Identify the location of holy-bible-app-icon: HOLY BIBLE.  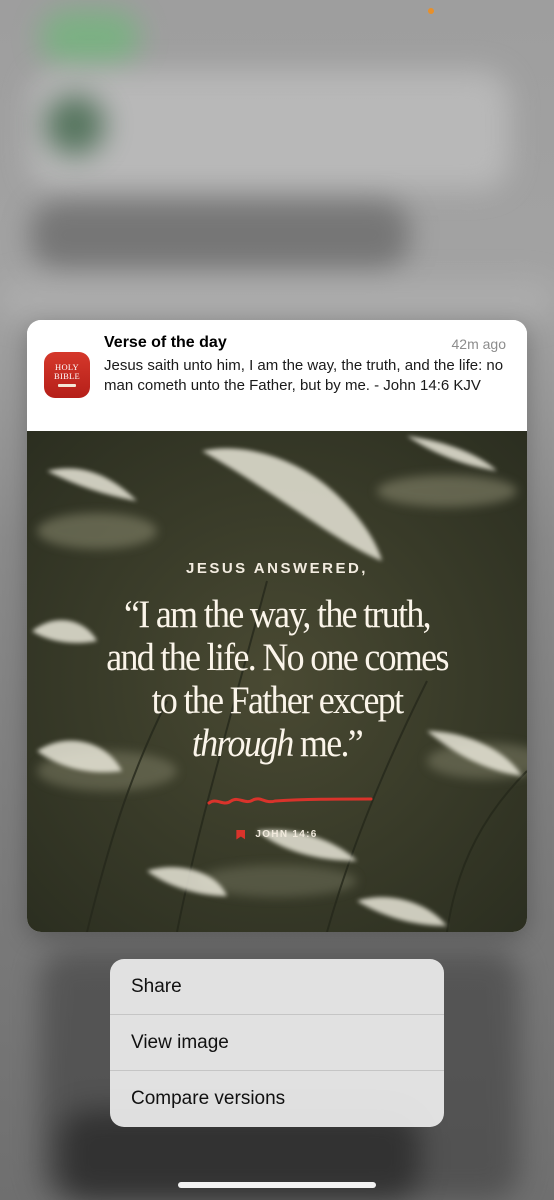
(67, 375).